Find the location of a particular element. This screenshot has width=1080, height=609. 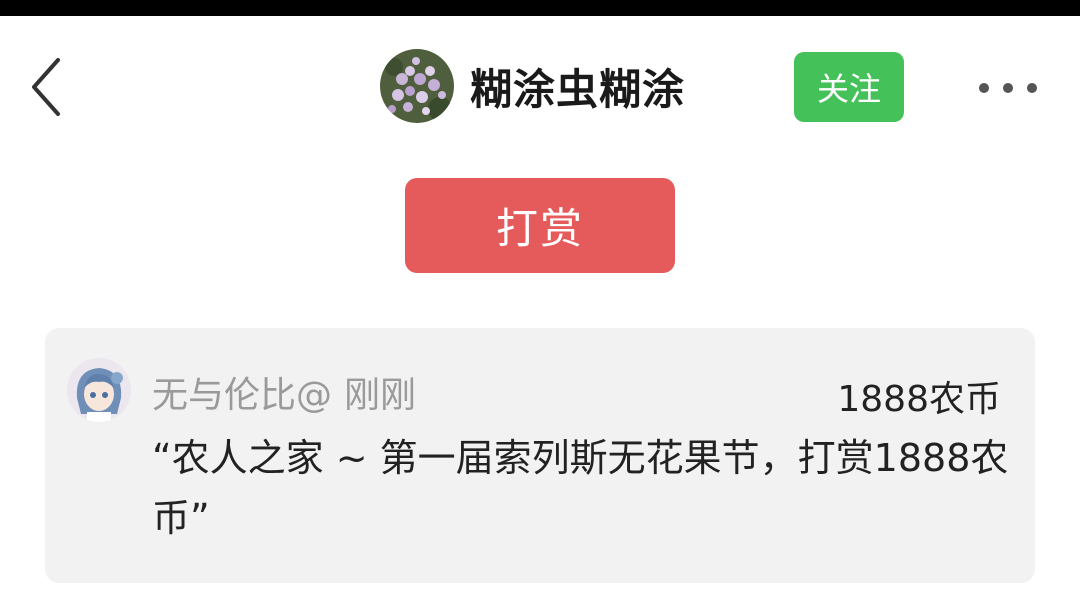

user-name: 糊涂虫糊涂 is located at coordinates (578, 89).